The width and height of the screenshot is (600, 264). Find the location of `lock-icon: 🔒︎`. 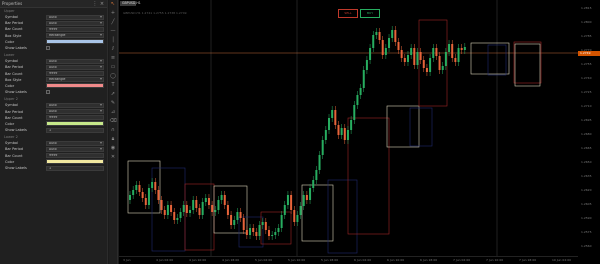

lock-icon: 🔒︎ is located at coordinates (113, 139).